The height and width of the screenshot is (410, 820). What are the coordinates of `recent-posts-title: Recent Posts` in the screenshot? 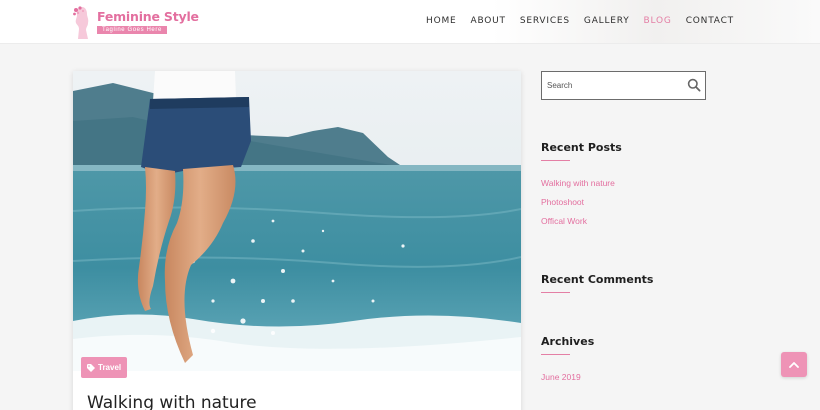 It's located at (581, 147).